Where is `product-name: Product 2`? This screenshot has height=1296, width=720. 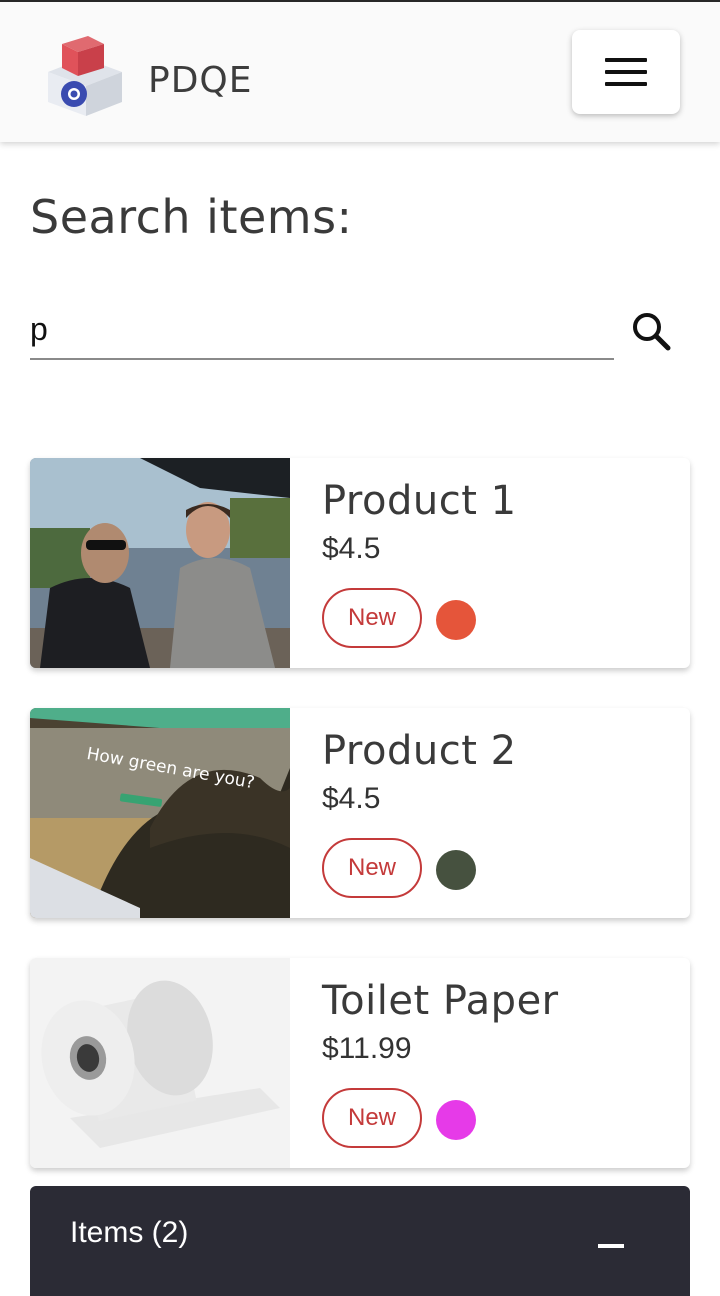
product-name: Product 2 is located at coordinates (419, 751).